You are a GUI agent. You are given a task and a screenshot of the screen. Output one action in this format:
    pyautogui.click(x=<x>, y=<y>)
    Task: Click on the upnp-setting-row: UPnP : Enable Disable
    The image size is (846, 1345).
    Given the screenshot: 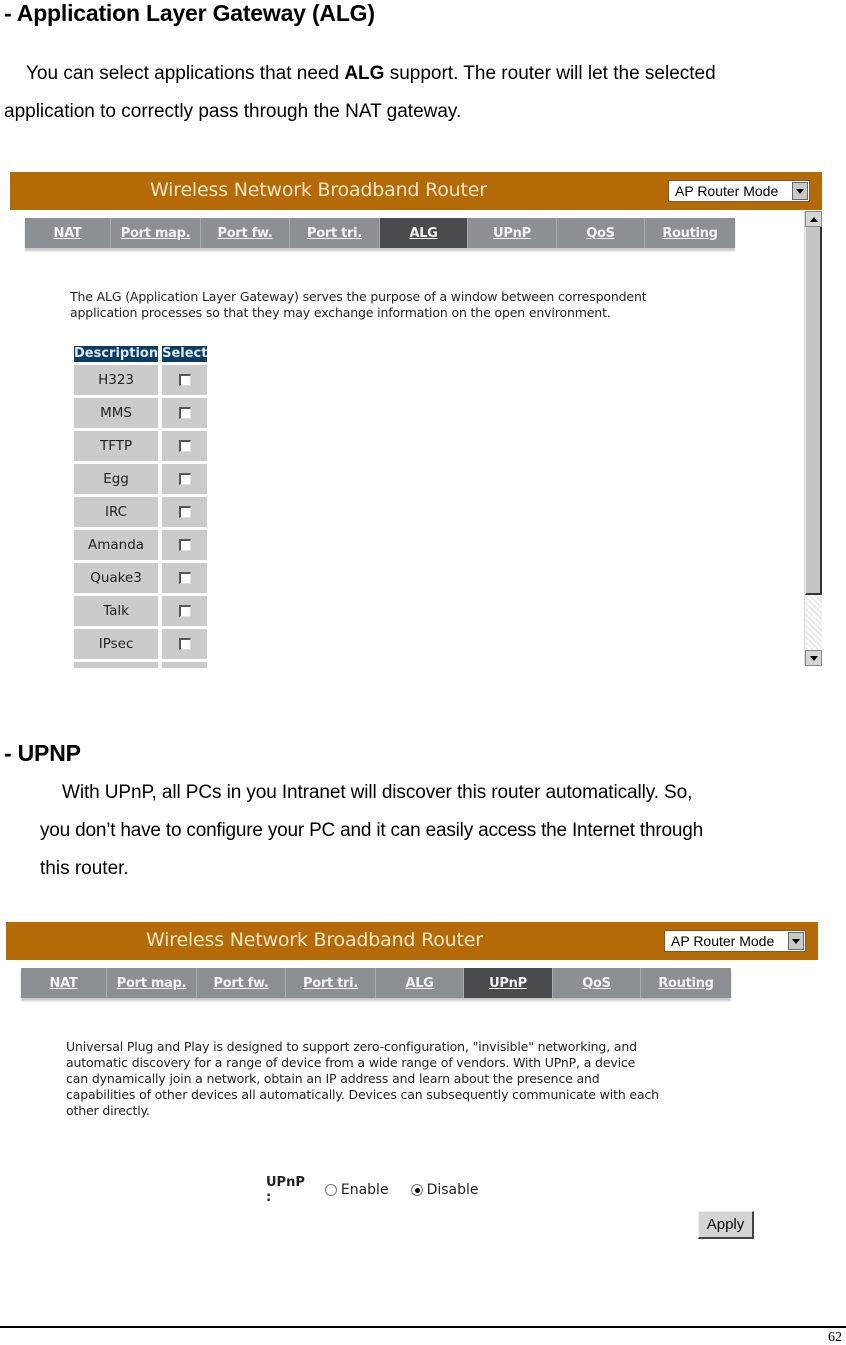 What is the action you would take?
    pyautogui.click(x=383, y=1190)
    